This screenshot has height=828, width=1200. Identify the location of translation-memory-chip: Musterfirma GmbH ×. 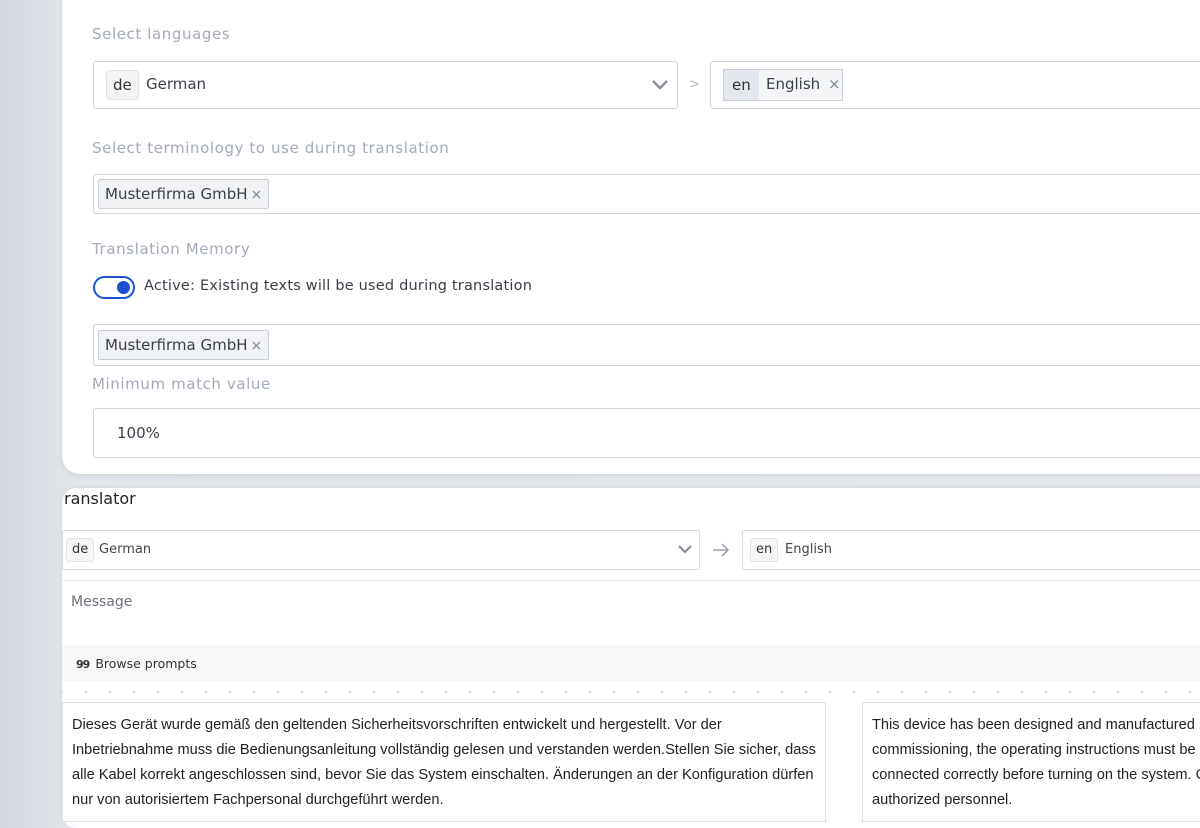
(184, 345).